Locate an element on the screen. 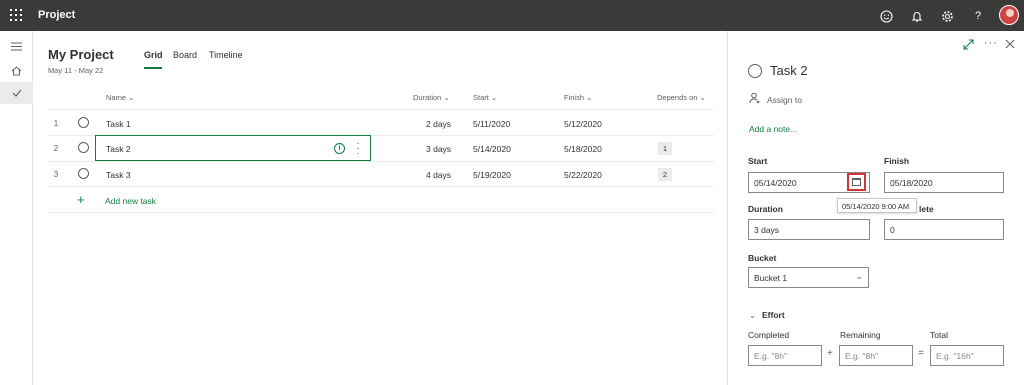  task-duration: 2 days is located at coordinates (438, 124).